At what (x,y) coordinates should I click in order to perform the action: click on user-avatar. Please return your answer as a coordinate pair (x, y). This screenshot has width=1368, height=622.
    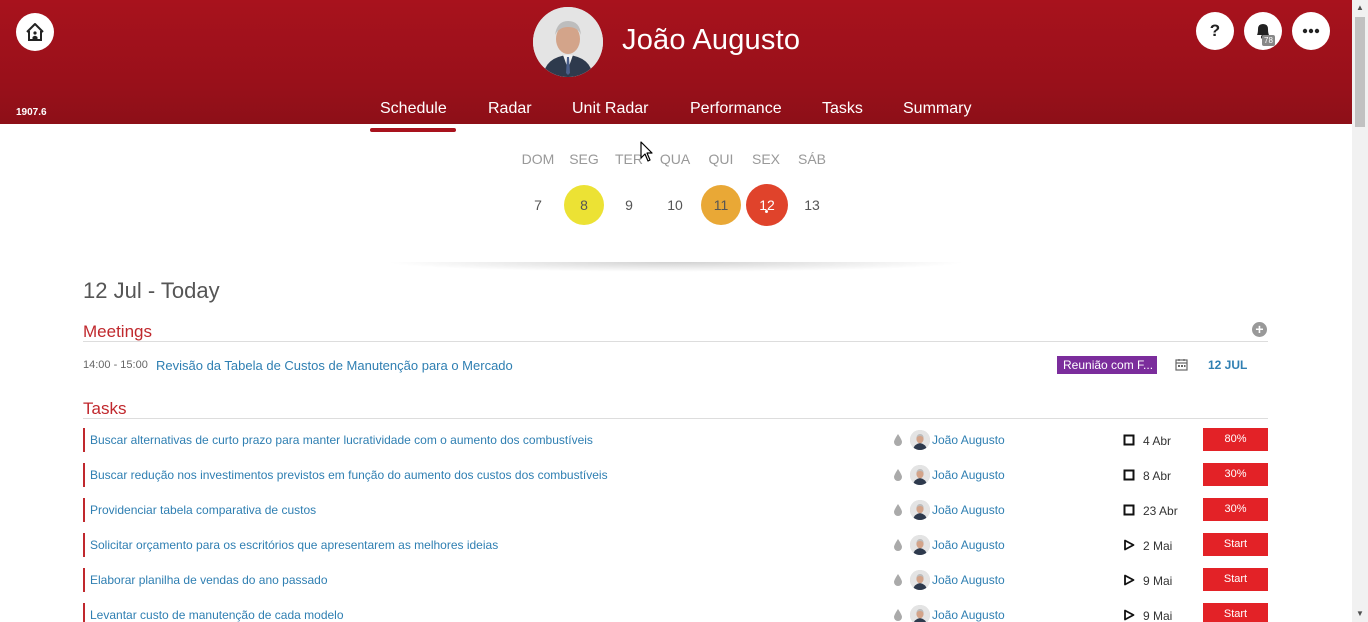
    Looking at the image, I should click on (568, 42).